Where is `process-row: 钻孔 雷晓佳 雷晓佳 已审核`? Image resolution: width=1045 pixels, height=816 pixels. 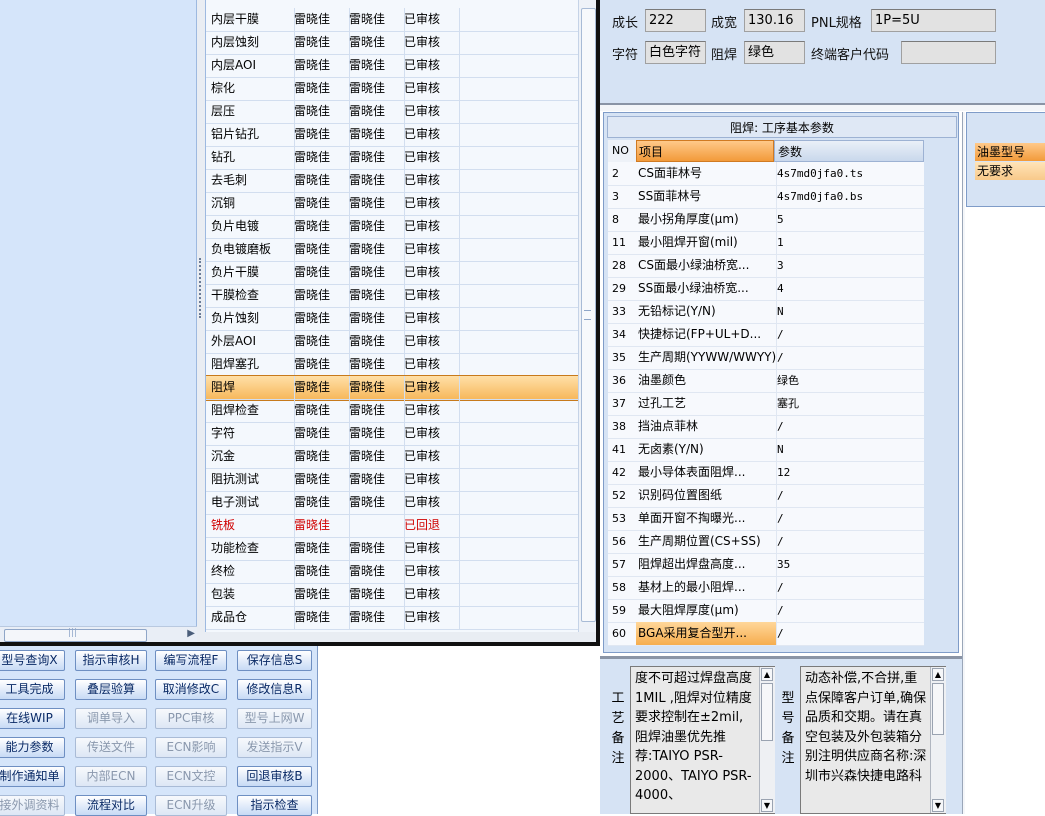 process-row: 钻孔 雷晓佳 雷晓佳 已审核 is located at coordinates (392, 158).